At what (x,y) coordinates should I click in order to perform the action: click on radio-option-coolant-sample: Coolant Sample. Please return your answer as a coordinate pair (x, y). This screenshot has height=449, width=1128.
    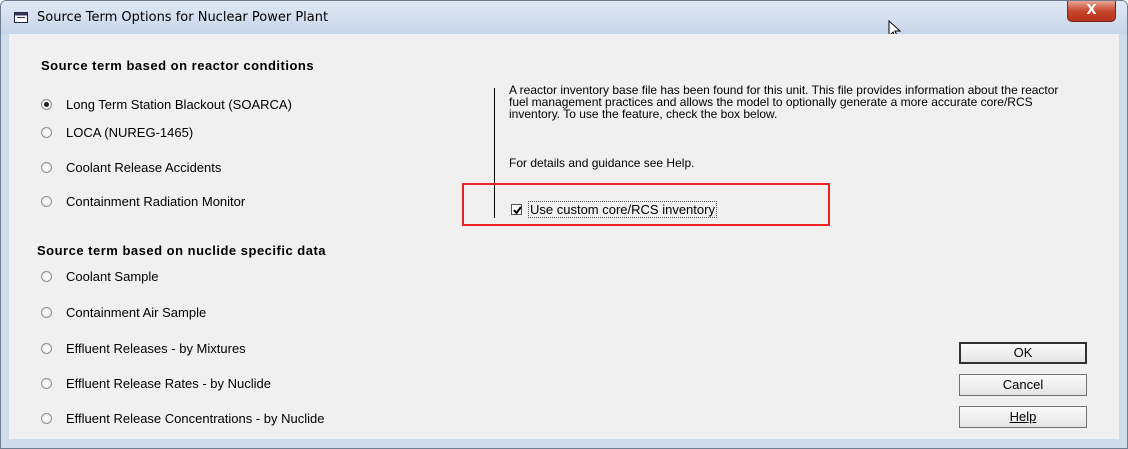
    Looking at the image, I should click on (100, 276).